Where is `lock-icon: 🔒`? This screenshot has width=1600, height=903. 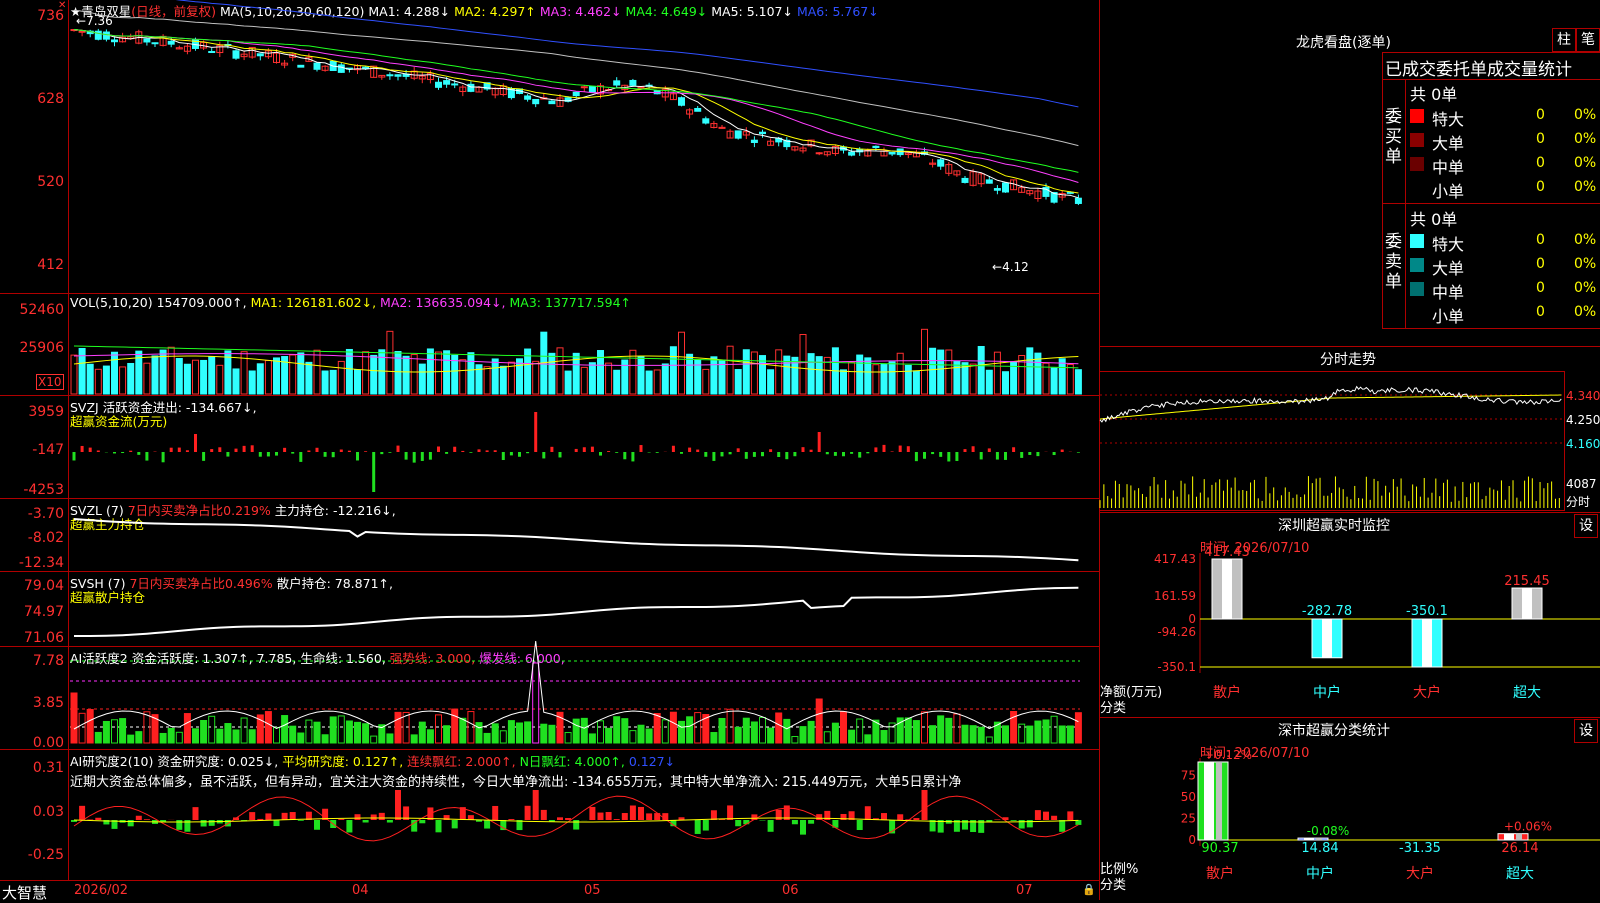 lock-icon: 🔒 is located at coordinates (1089, 889).